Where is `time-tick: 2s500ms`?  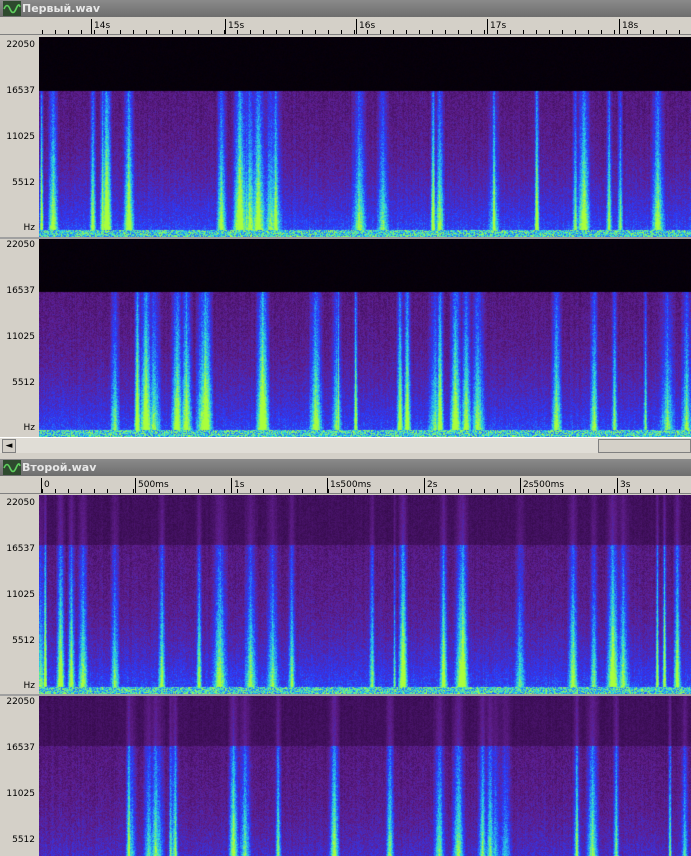 time-tick: 2s500ms is located at coordinates (544, 485).